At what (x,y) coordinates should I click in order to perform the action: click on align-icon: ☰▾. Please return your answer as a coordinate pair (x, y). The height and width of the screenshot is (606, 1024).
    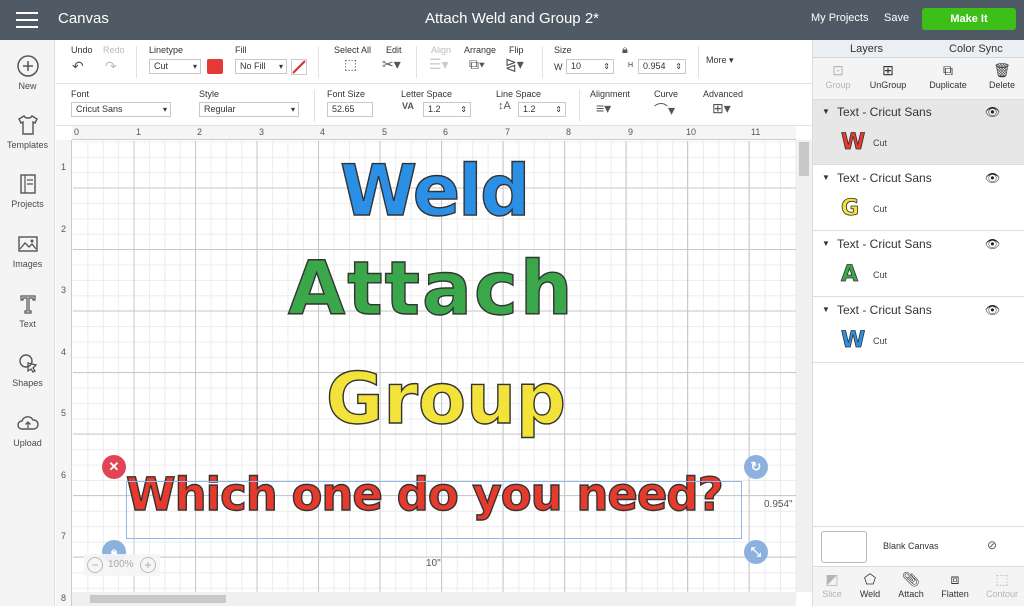
    Looking at the image, I should click on (439, 64).